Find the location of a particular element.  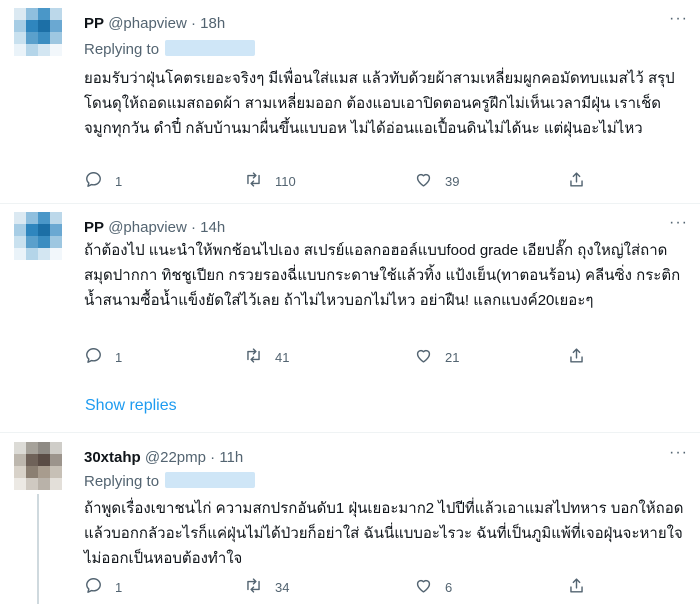

like-count: 39 is located at coordinates (452, 181).